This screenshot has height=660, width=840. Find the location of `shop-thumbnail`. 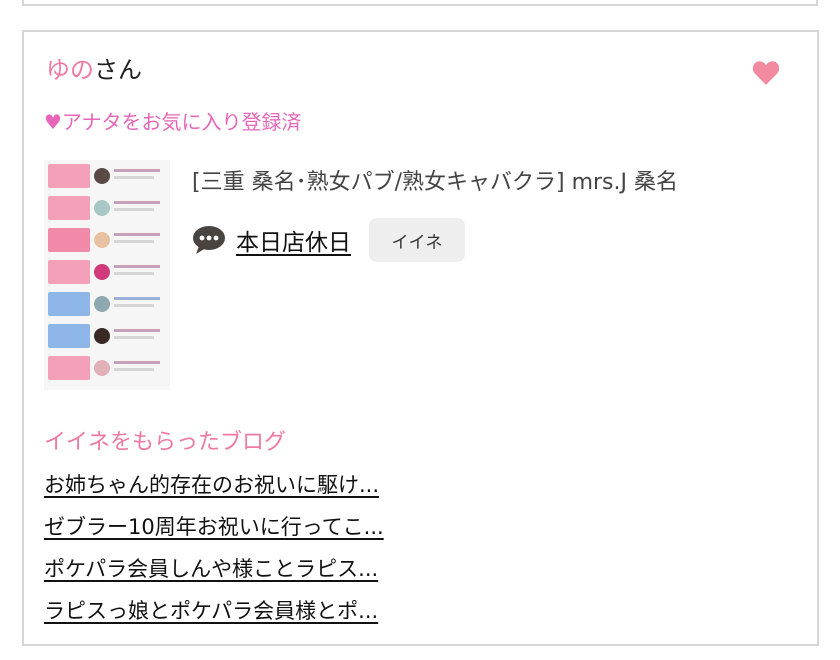

shop-thumbnail is located at coordinates (107, 275).